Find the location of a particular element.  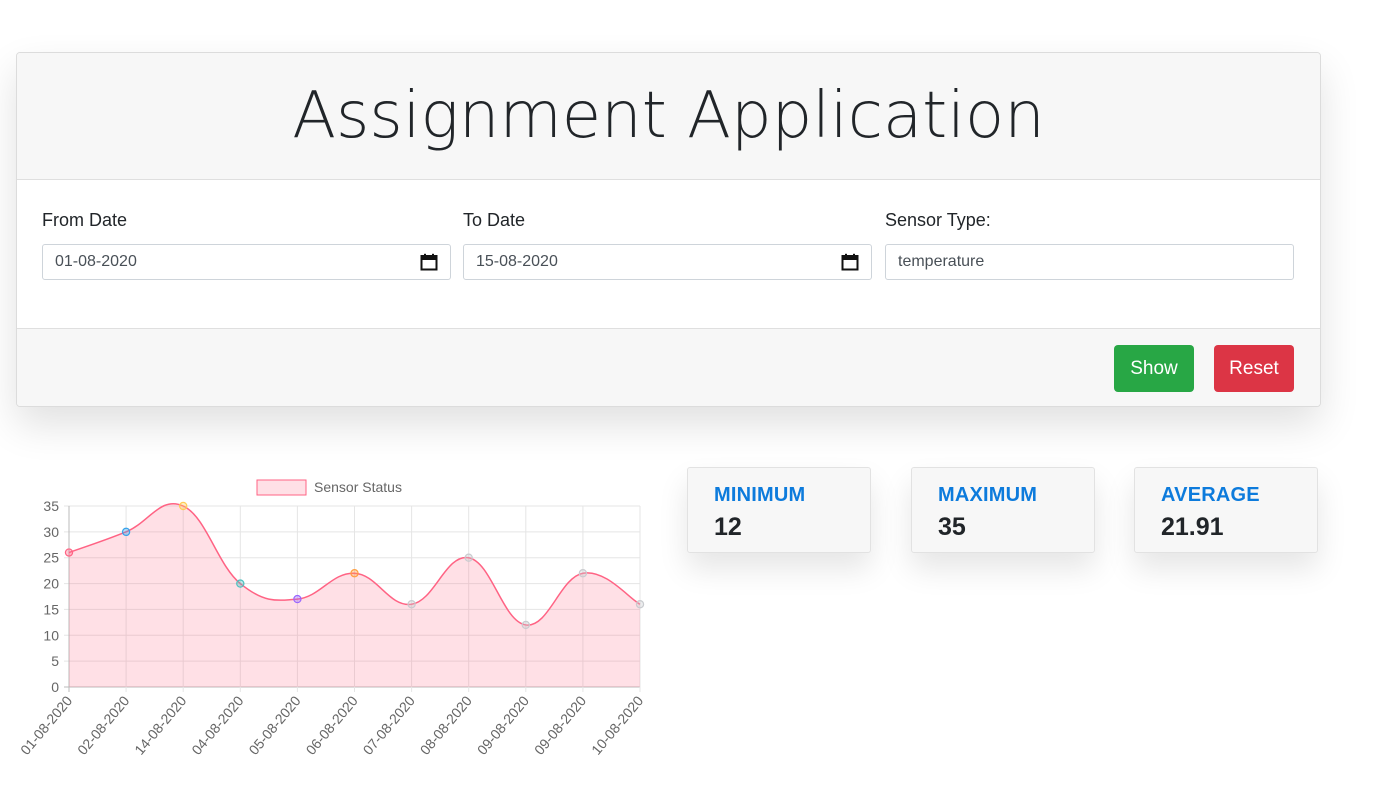

to-date-field: To Date 15-08-2020 is located at coordinates (667, 245).